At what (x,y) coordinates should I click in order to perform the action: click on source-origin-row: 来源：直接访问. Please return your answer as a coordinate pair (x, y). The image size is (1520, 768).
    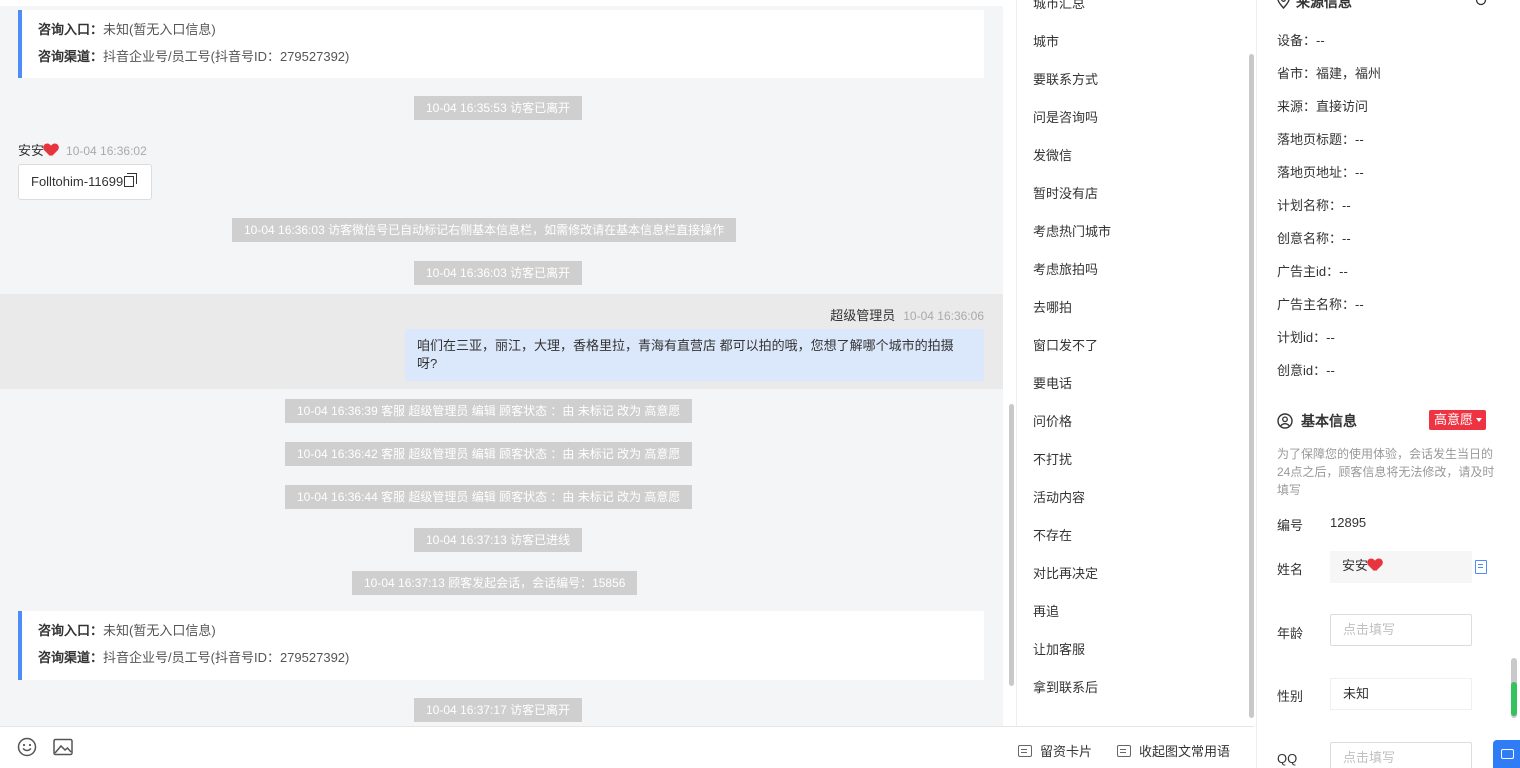
    Looking at the image, I should click on (1322, 105).